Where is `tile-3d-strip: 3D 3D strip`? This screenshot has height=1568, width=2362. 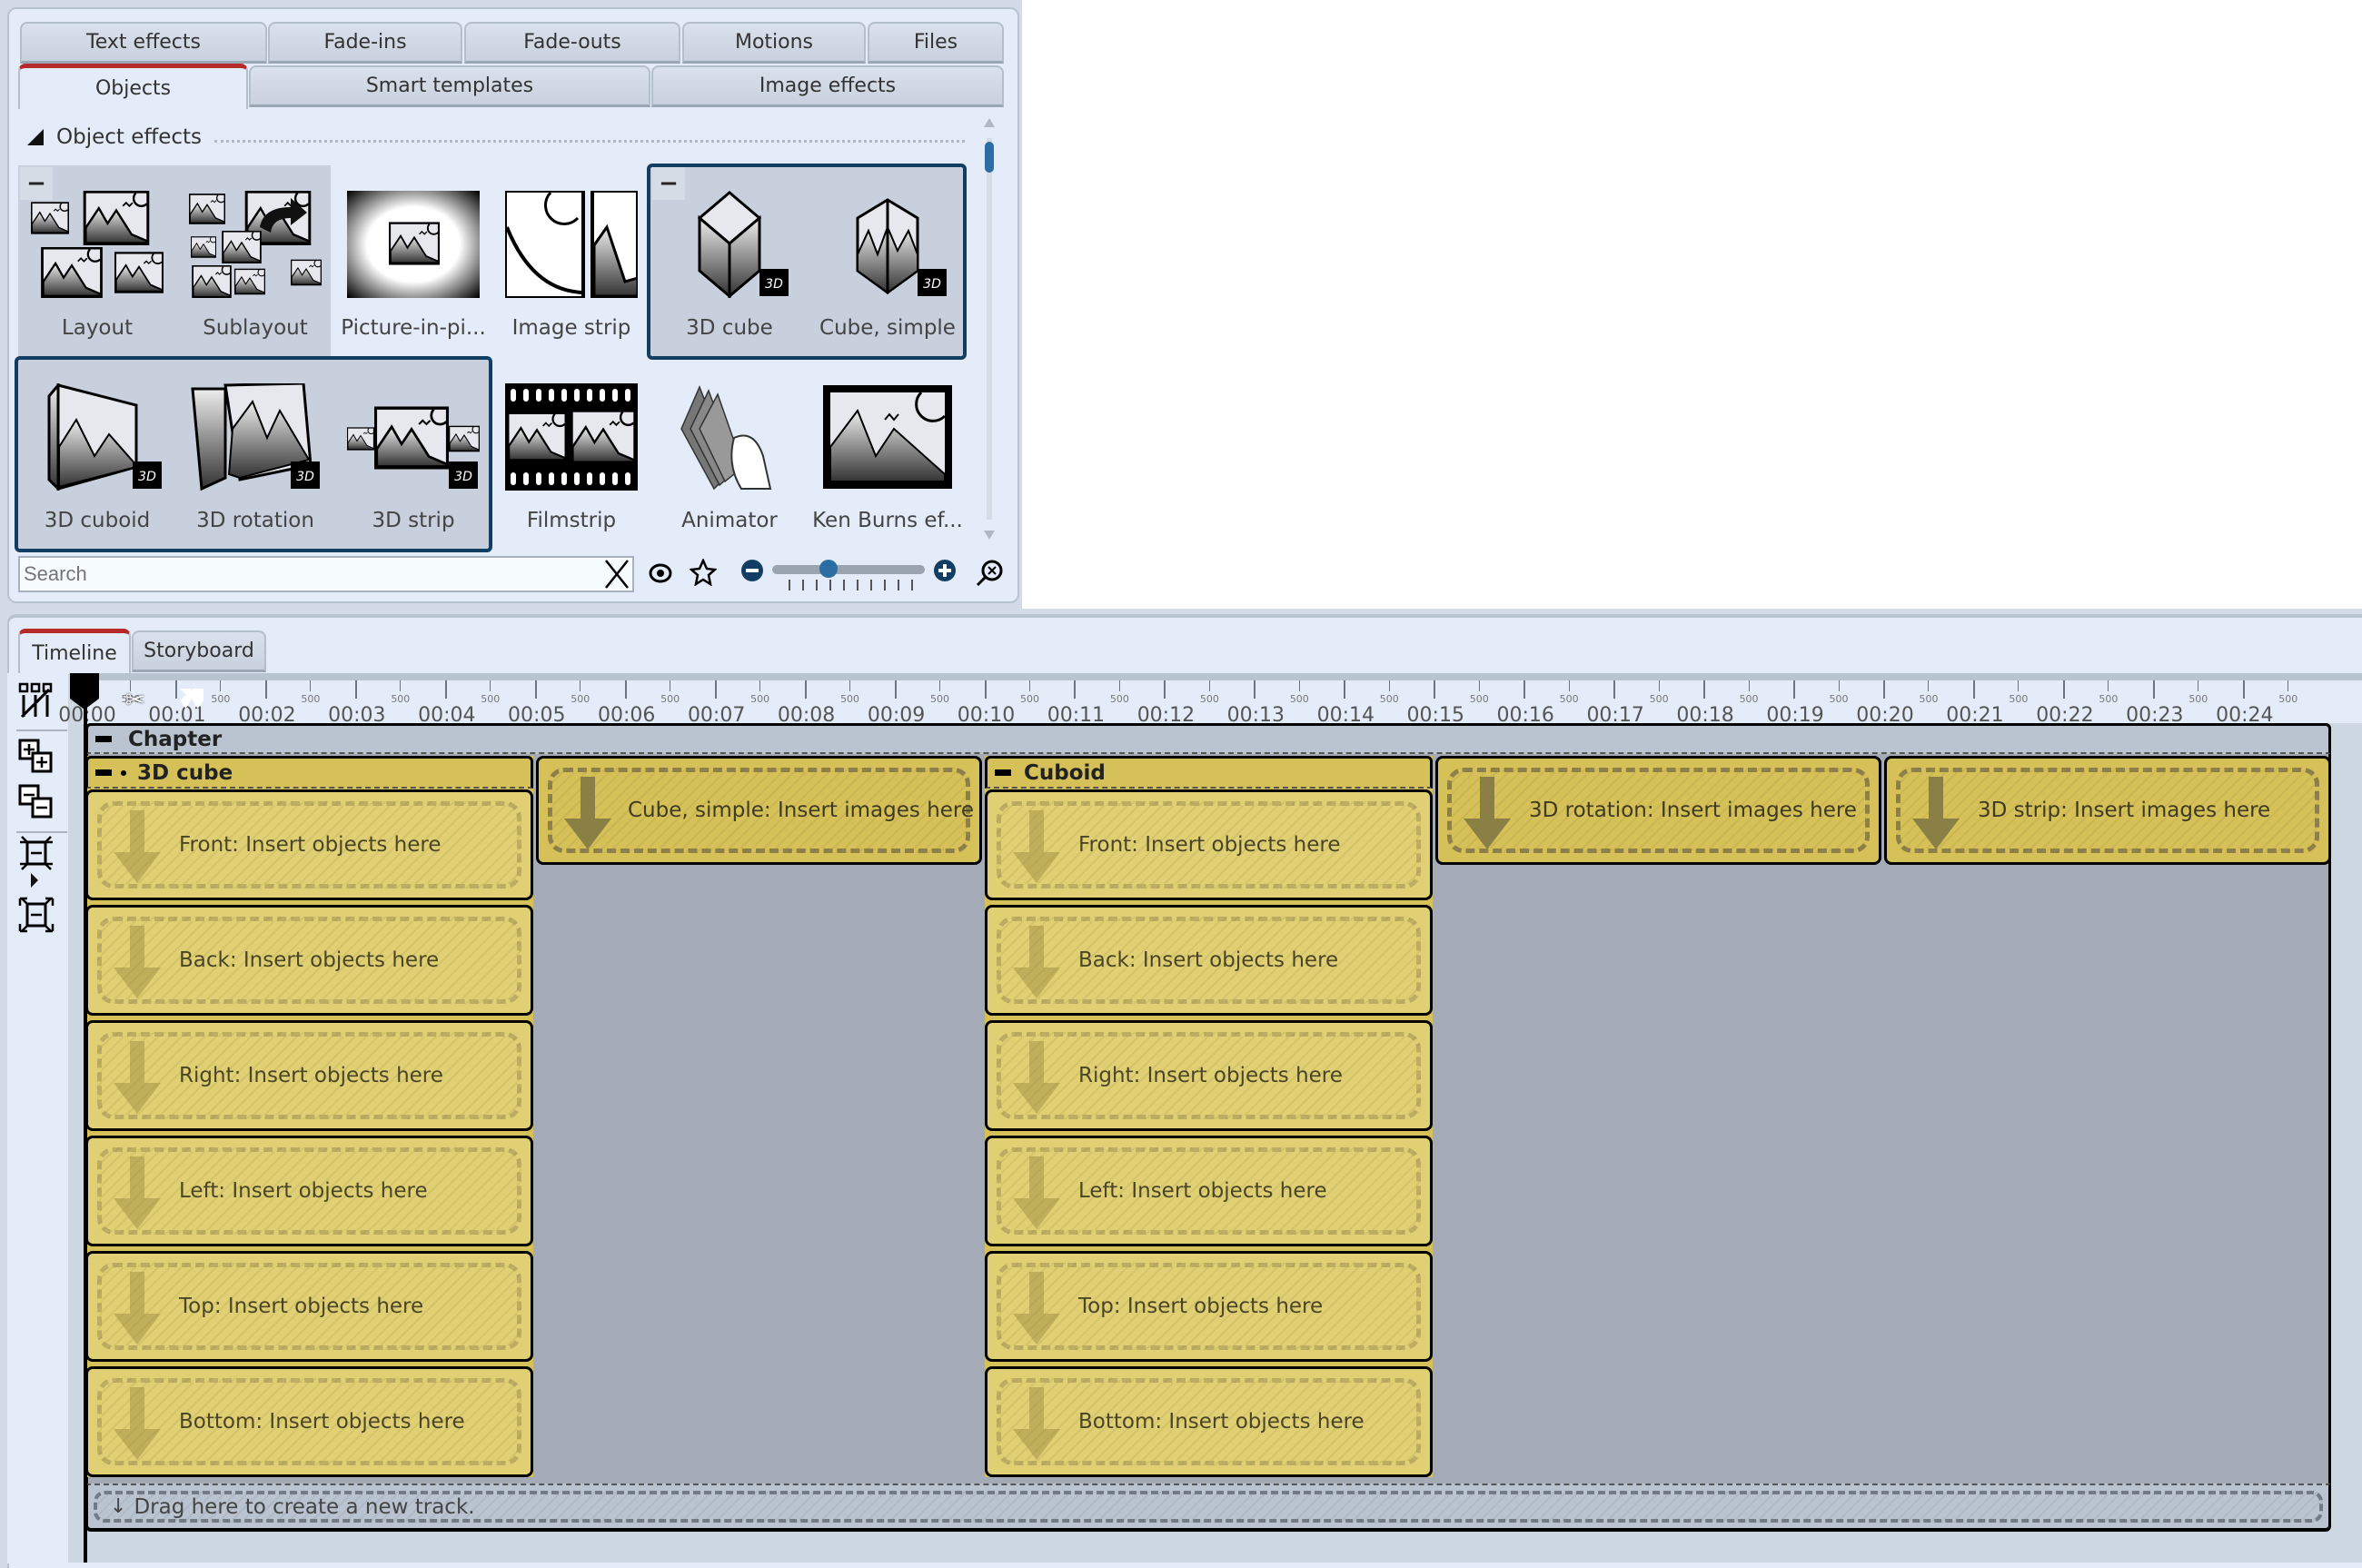
tile-3d-strip: 3D 3D strip is located at coordinates (413, 453).